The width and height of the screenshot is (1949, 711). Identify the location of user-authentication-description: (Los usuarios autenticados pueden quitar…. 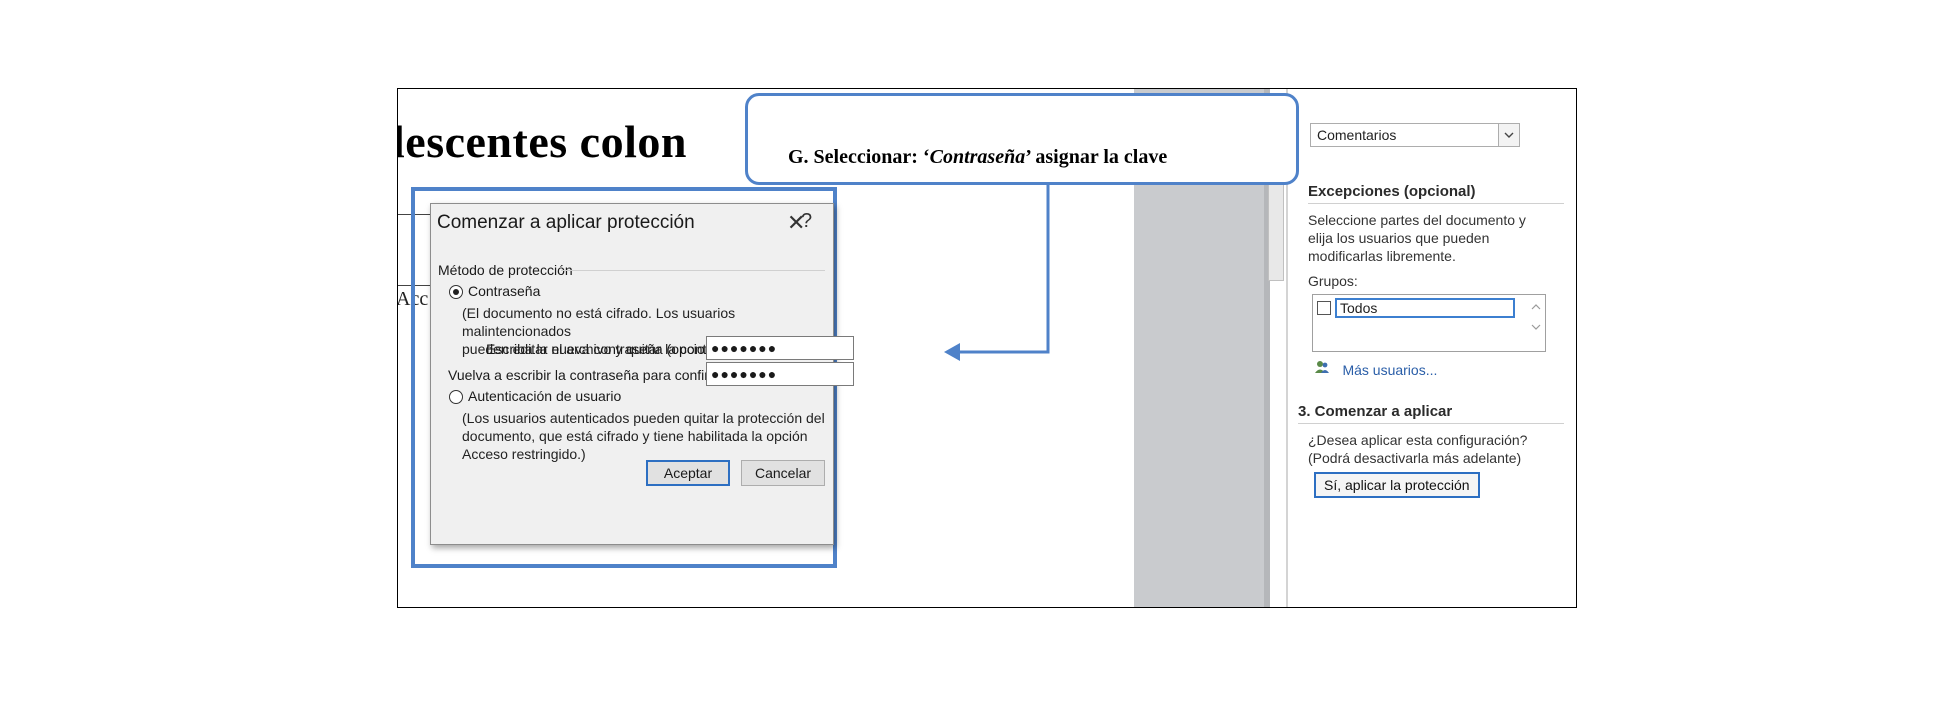
(643, 436).